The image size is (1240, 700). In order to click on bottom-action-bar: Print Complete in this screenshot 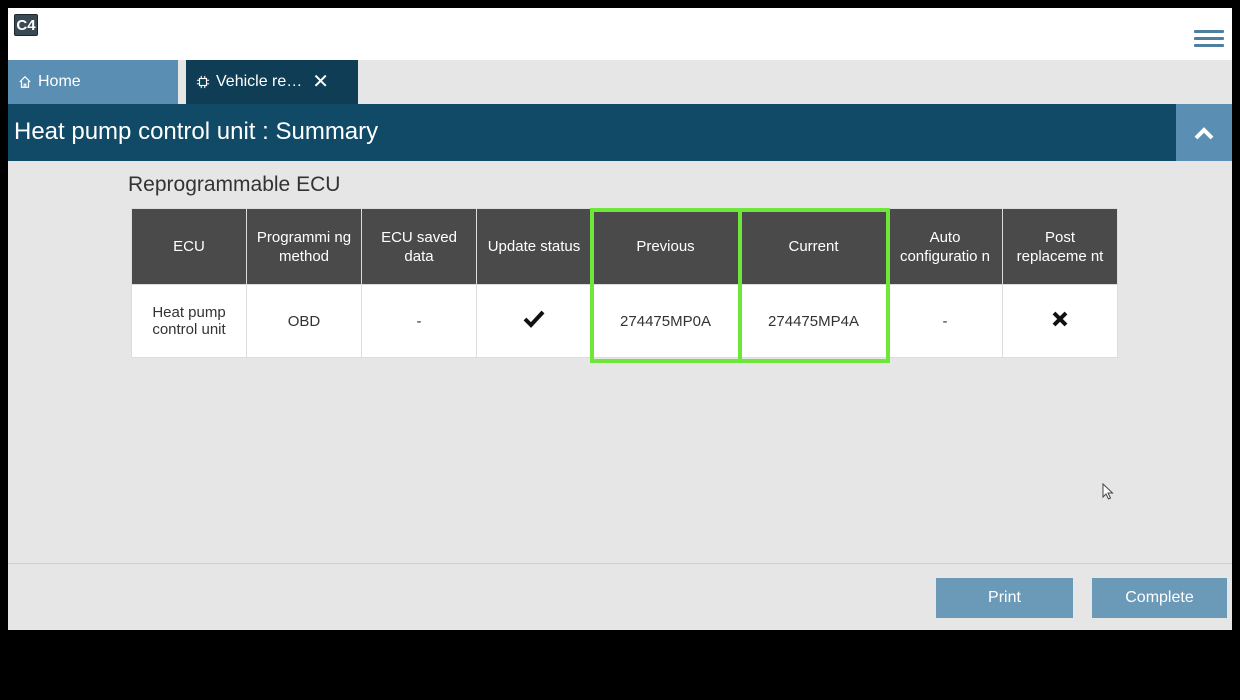, I will do `click(620, 596)`.